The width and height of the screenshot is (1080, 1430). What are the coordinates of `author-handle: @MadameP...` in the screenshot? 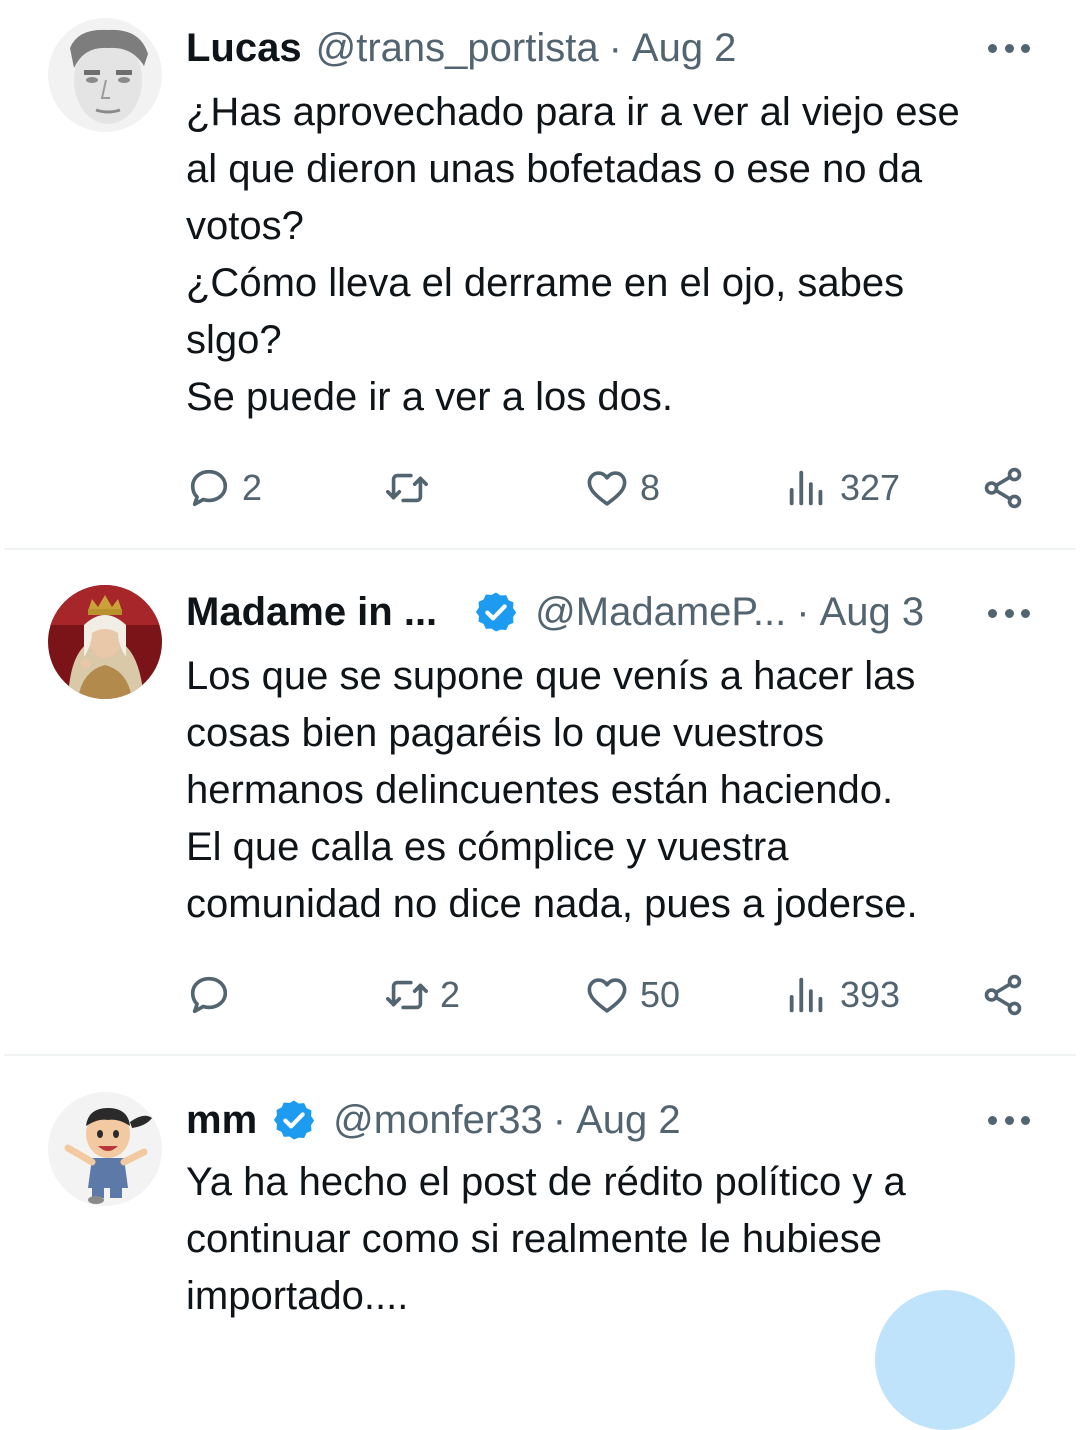 It's located at (660, 612).